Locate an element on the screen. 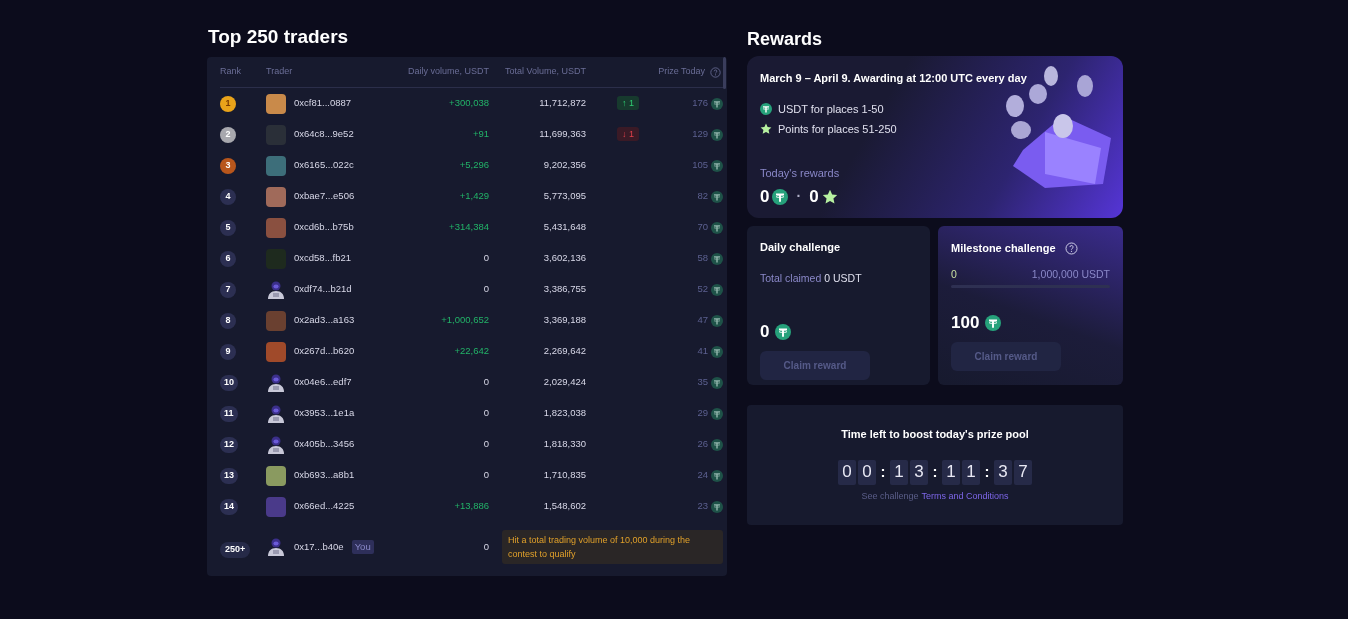 The width and height of the screenshot is (1348, 619). trader-address: 0x66ed...4225 is located at coordinates (324, 506).